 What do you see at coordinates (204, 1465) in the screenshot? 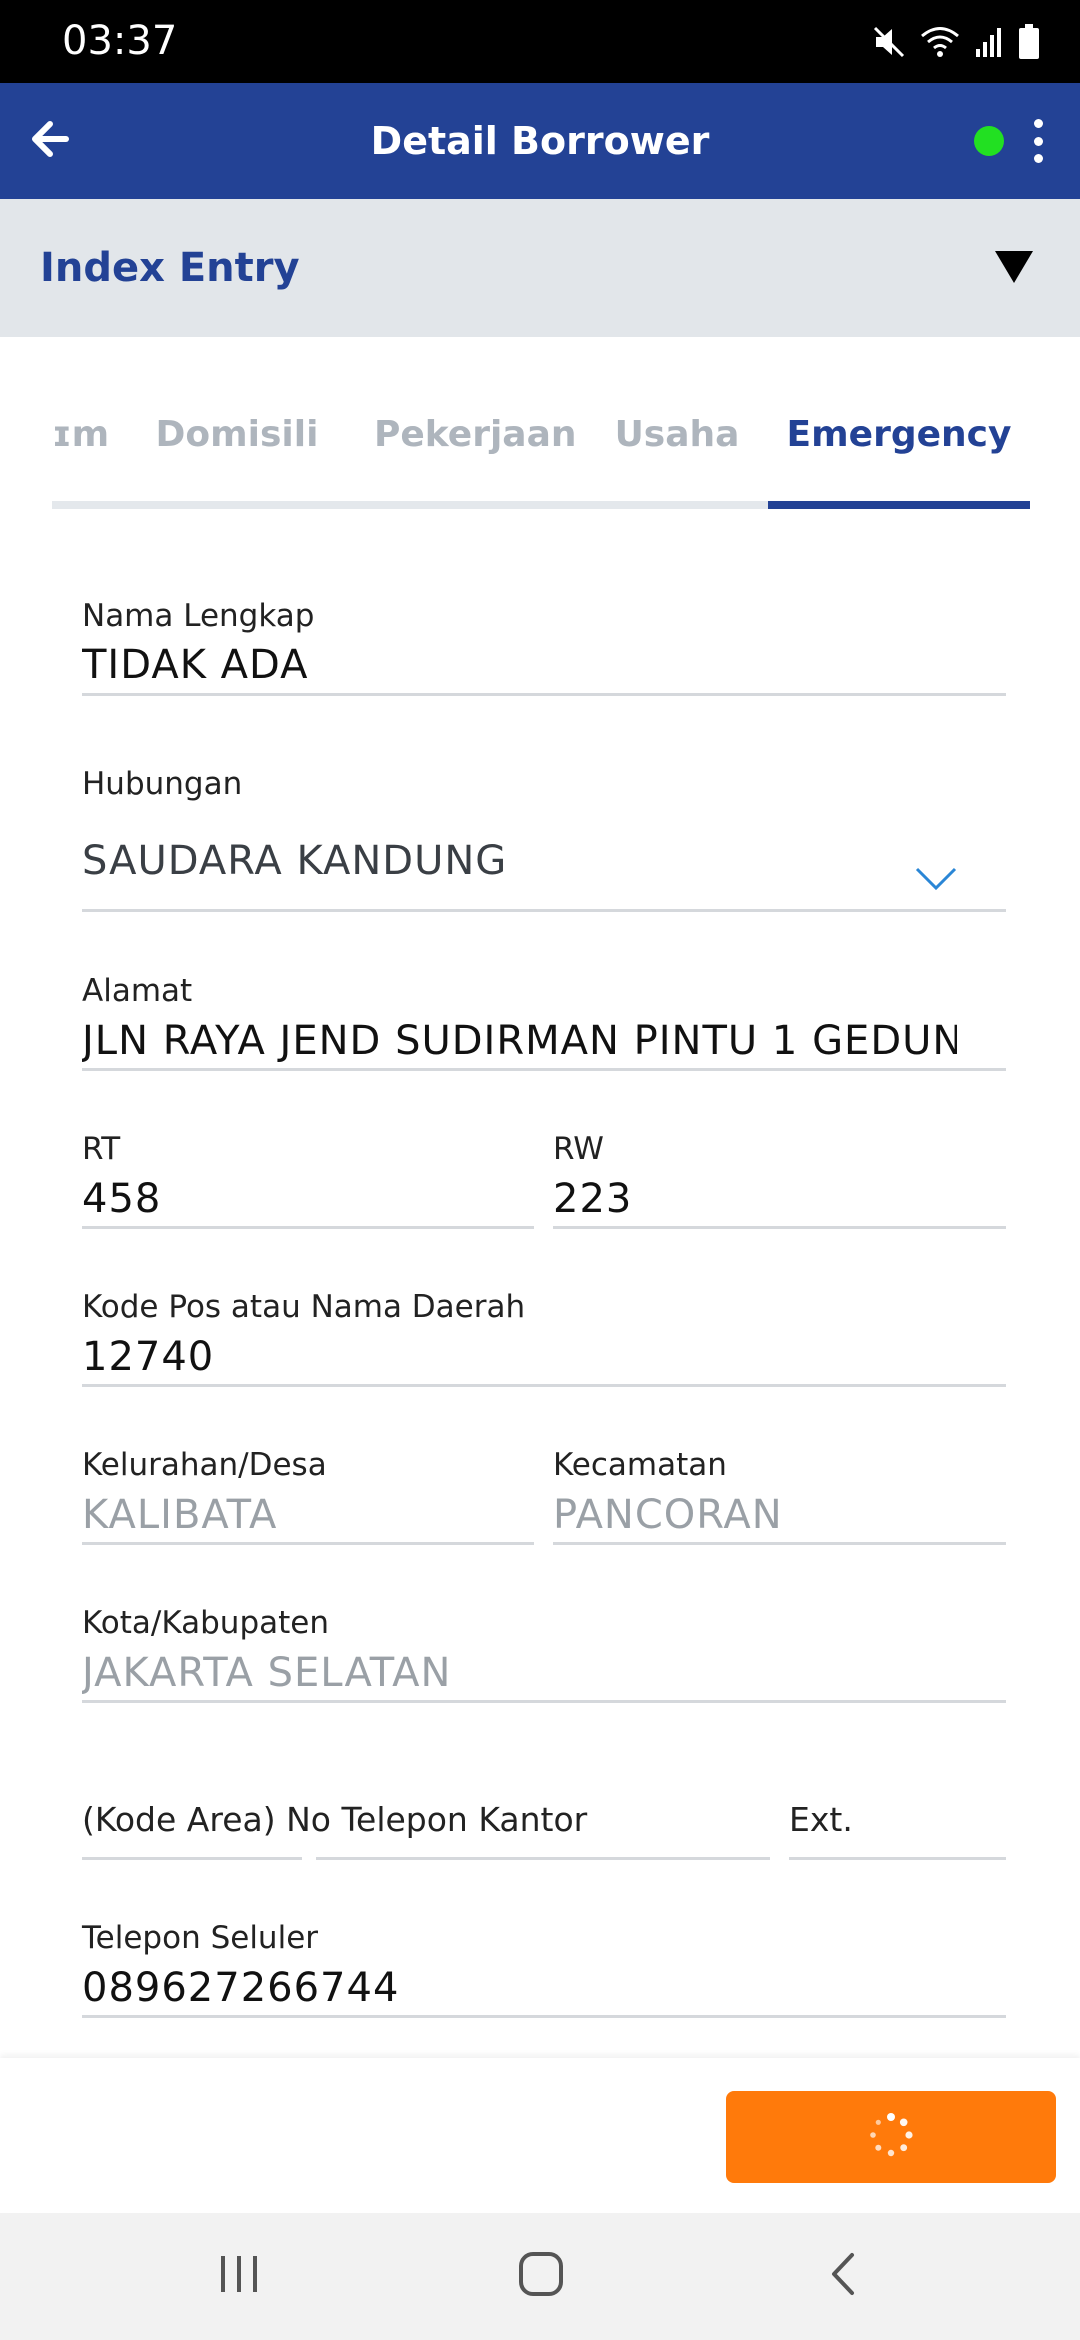
I see `kelurahan-label: Kelurahan/Desa` at bounding box center [204, 1465].